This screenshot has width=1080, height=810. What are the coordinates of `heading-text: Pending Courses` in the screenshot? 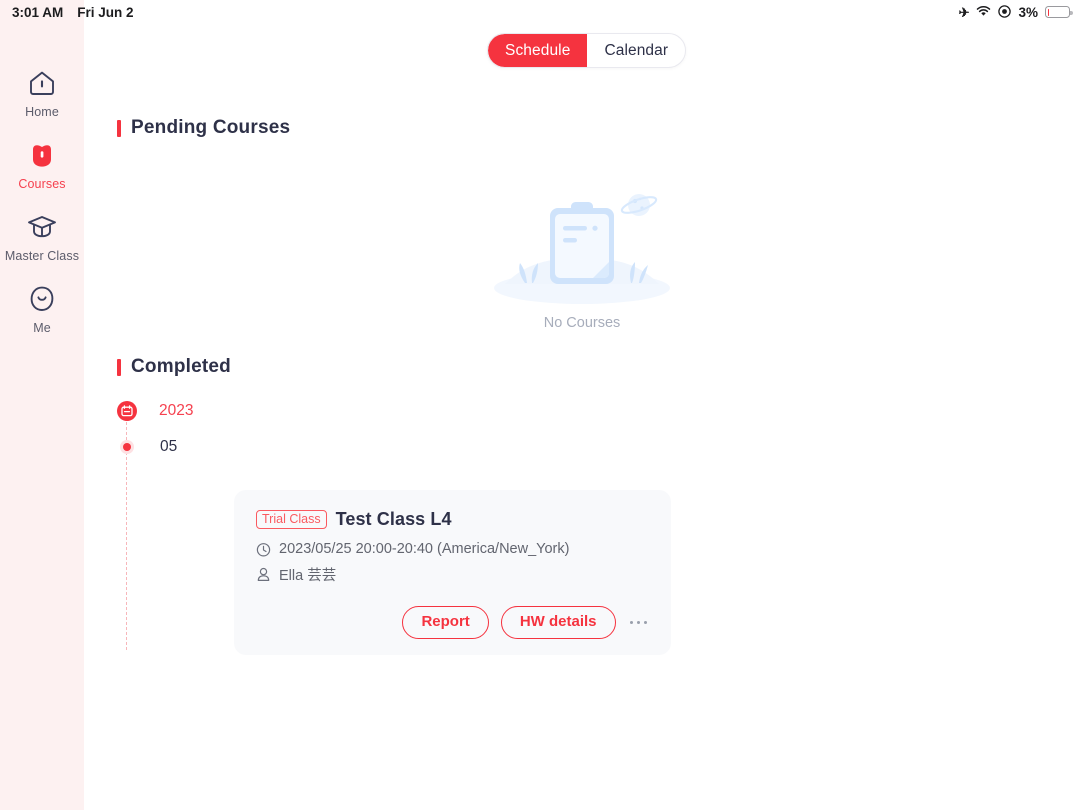 It's located at (211, 127).